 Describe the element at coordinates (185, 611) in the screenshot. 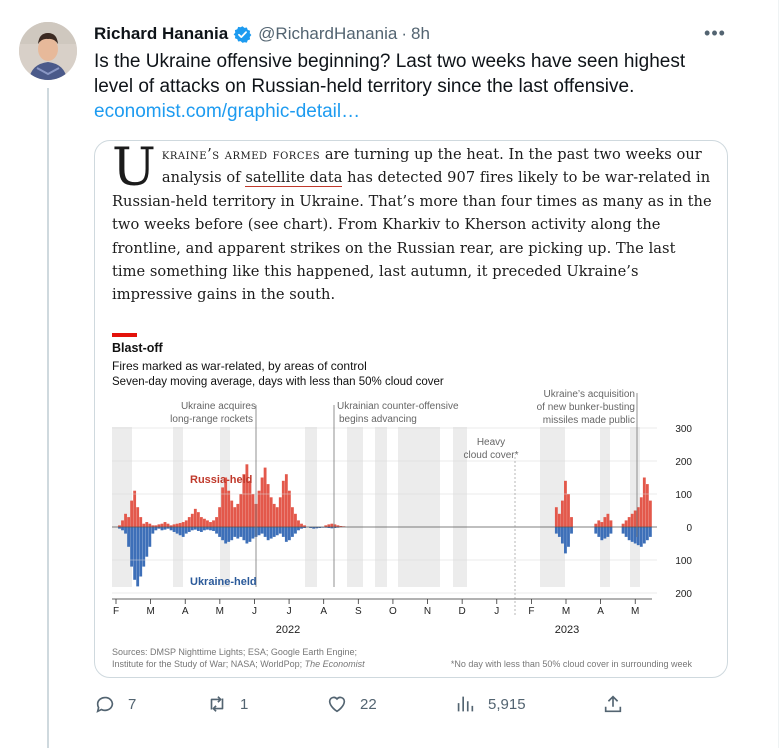

I see `x-tick-label: A` at that location.